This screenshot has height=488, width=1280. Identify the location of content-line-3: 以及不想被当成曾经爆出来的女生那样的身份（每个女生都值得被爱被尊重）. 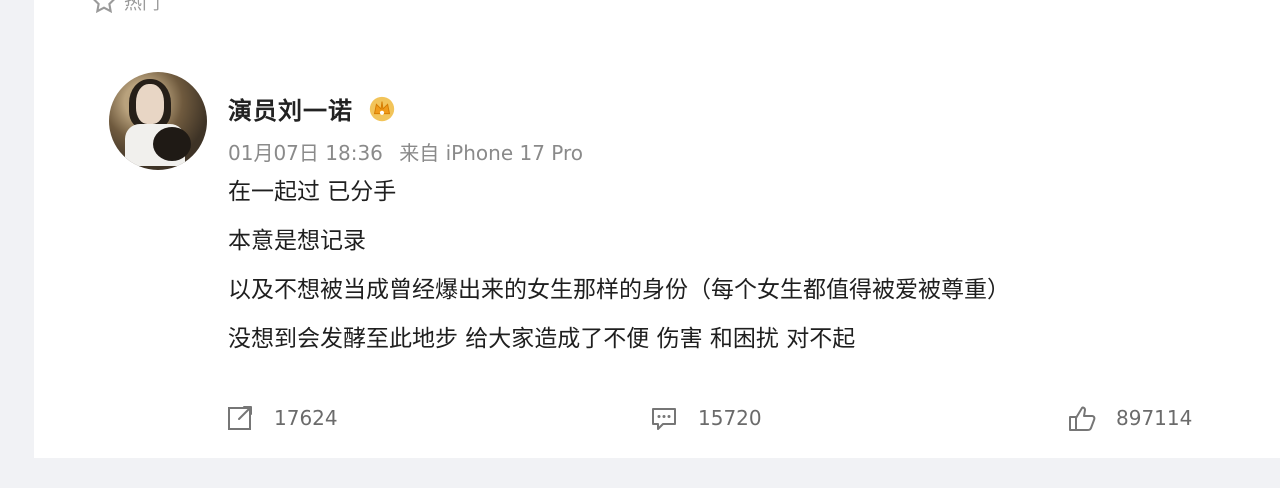
(619, 290).